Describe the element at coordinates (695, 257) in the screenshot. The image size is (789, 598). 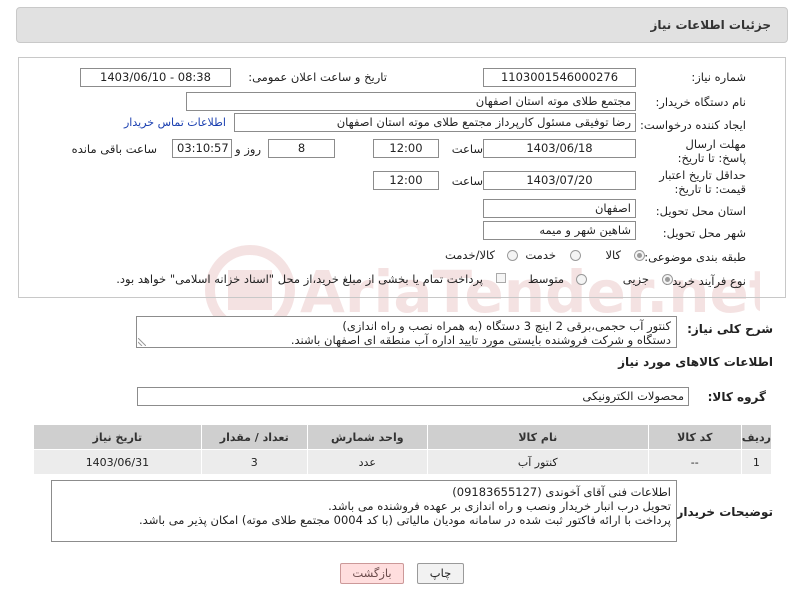
I see `category-label: طبقه بندی موضوعی:` at that location.